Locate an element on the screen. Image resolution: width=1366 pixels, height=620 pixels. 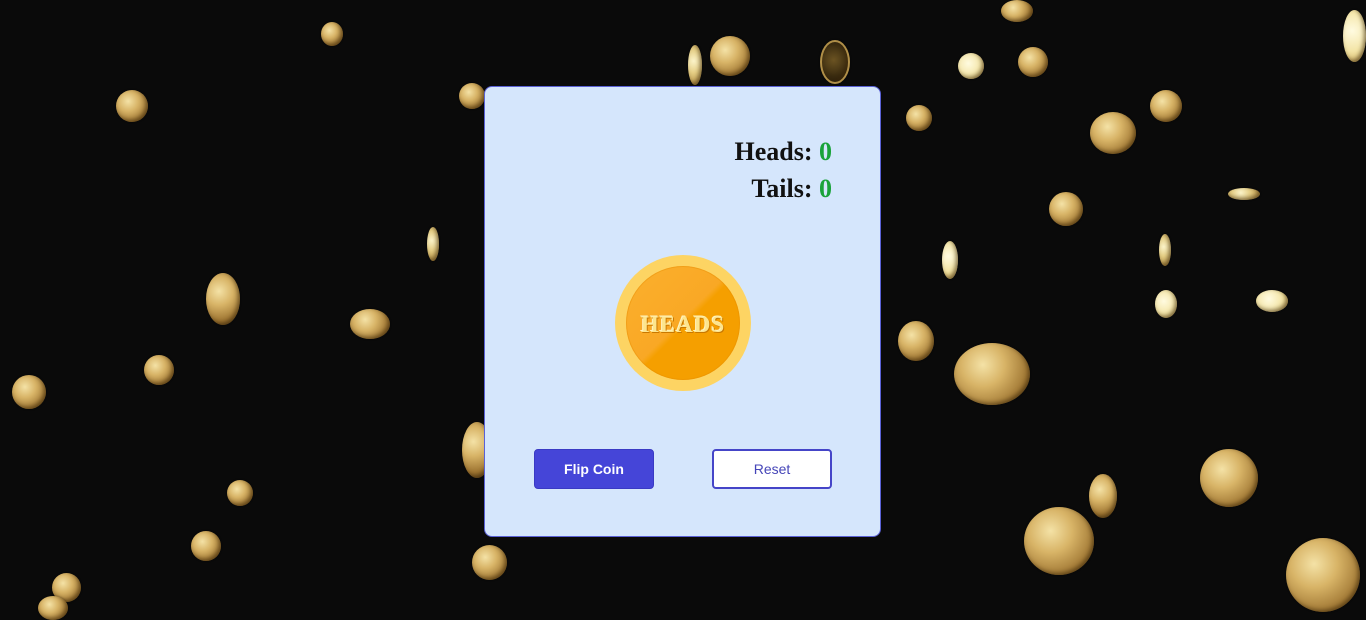
coin: HEADS is located at coordinates (683, 323).